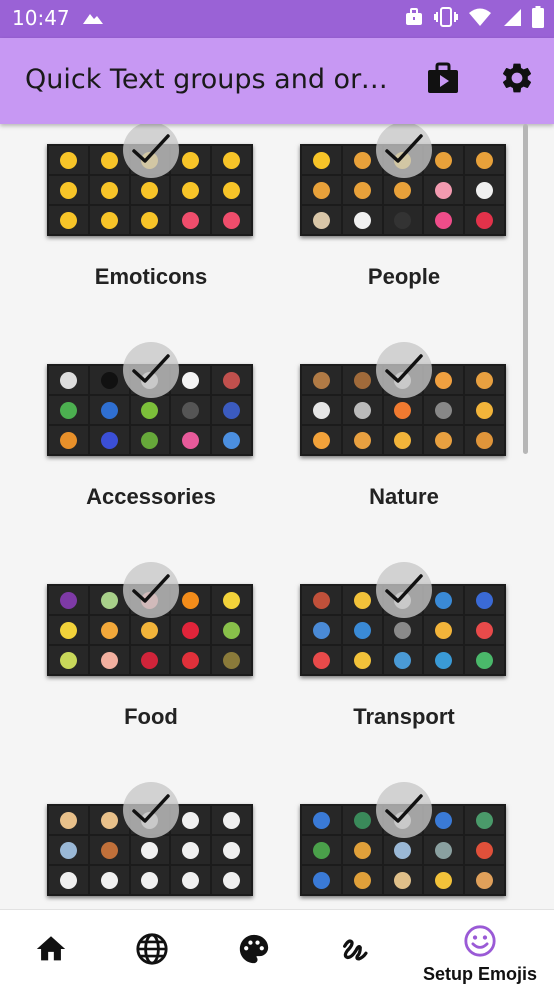  I want to click on status-bar: 10:47, so click(277, 19).